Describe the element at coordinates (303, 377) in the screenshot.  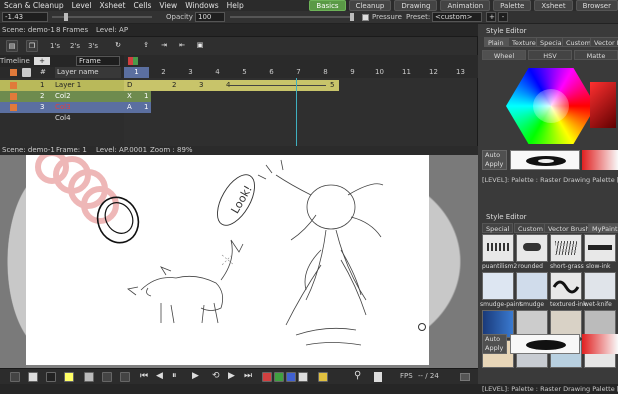
I see `matte-channel-icon` at that location.